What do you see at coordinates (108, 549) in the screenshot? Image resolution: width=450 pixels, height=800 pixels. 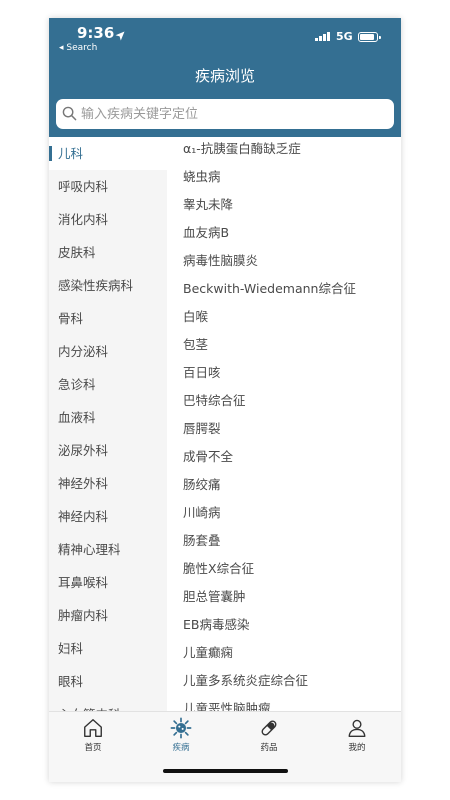 I see `sidebar-item: 精神心理科` at bounding box center [108, 549].